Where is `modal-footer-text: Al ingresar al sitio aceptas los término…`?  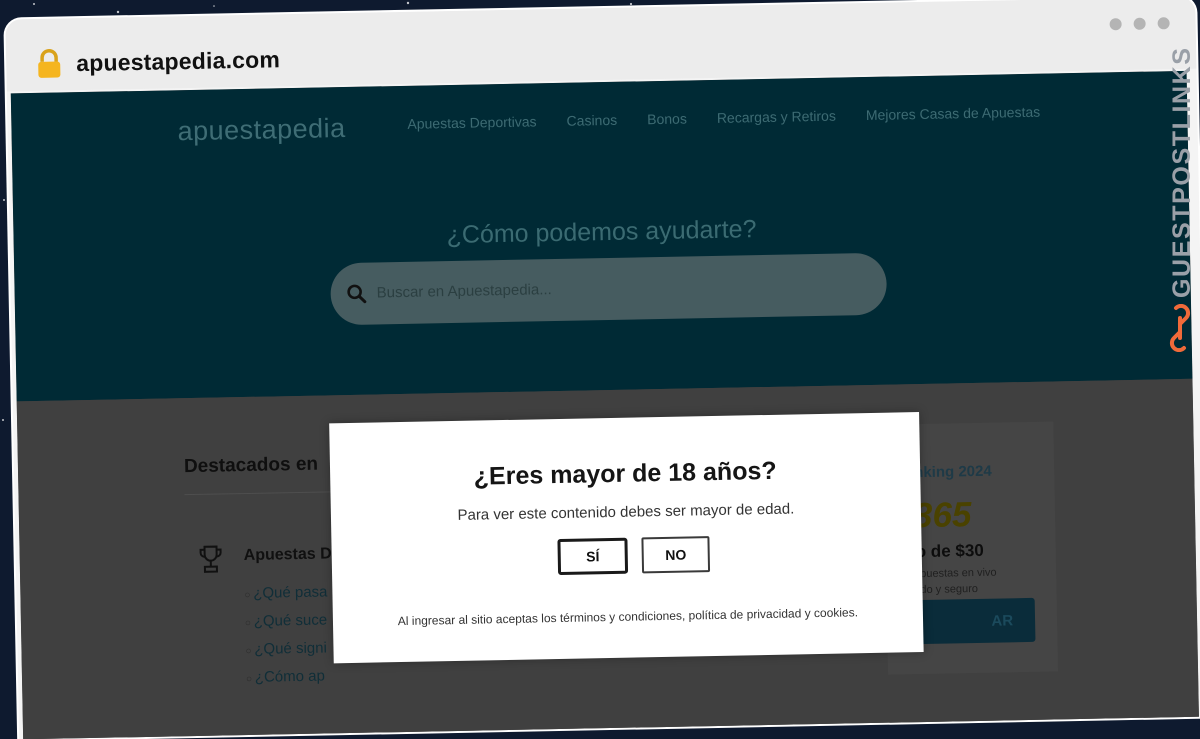 modal-footer-text: Al ingresar al sitio aceptas los término… is located at coordinates (628, 616).